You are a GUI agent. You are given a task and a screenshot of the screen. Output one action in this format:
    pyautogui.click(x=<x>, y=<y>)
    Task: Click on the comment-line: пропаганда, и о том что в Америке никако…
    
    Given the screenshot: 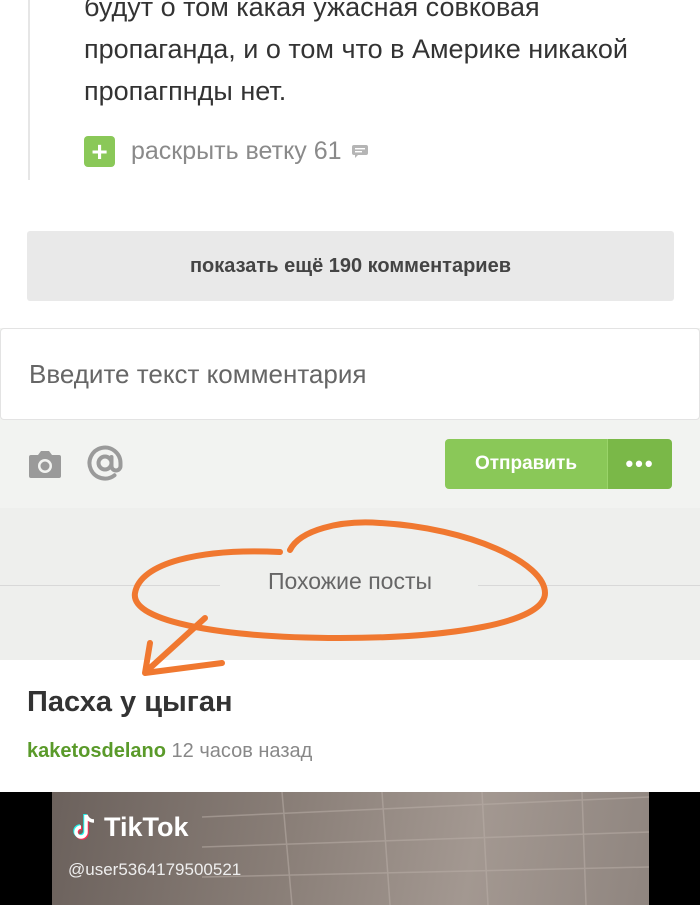 What is the action you would take?
    pyautogui.click(x=356, y=49)
    